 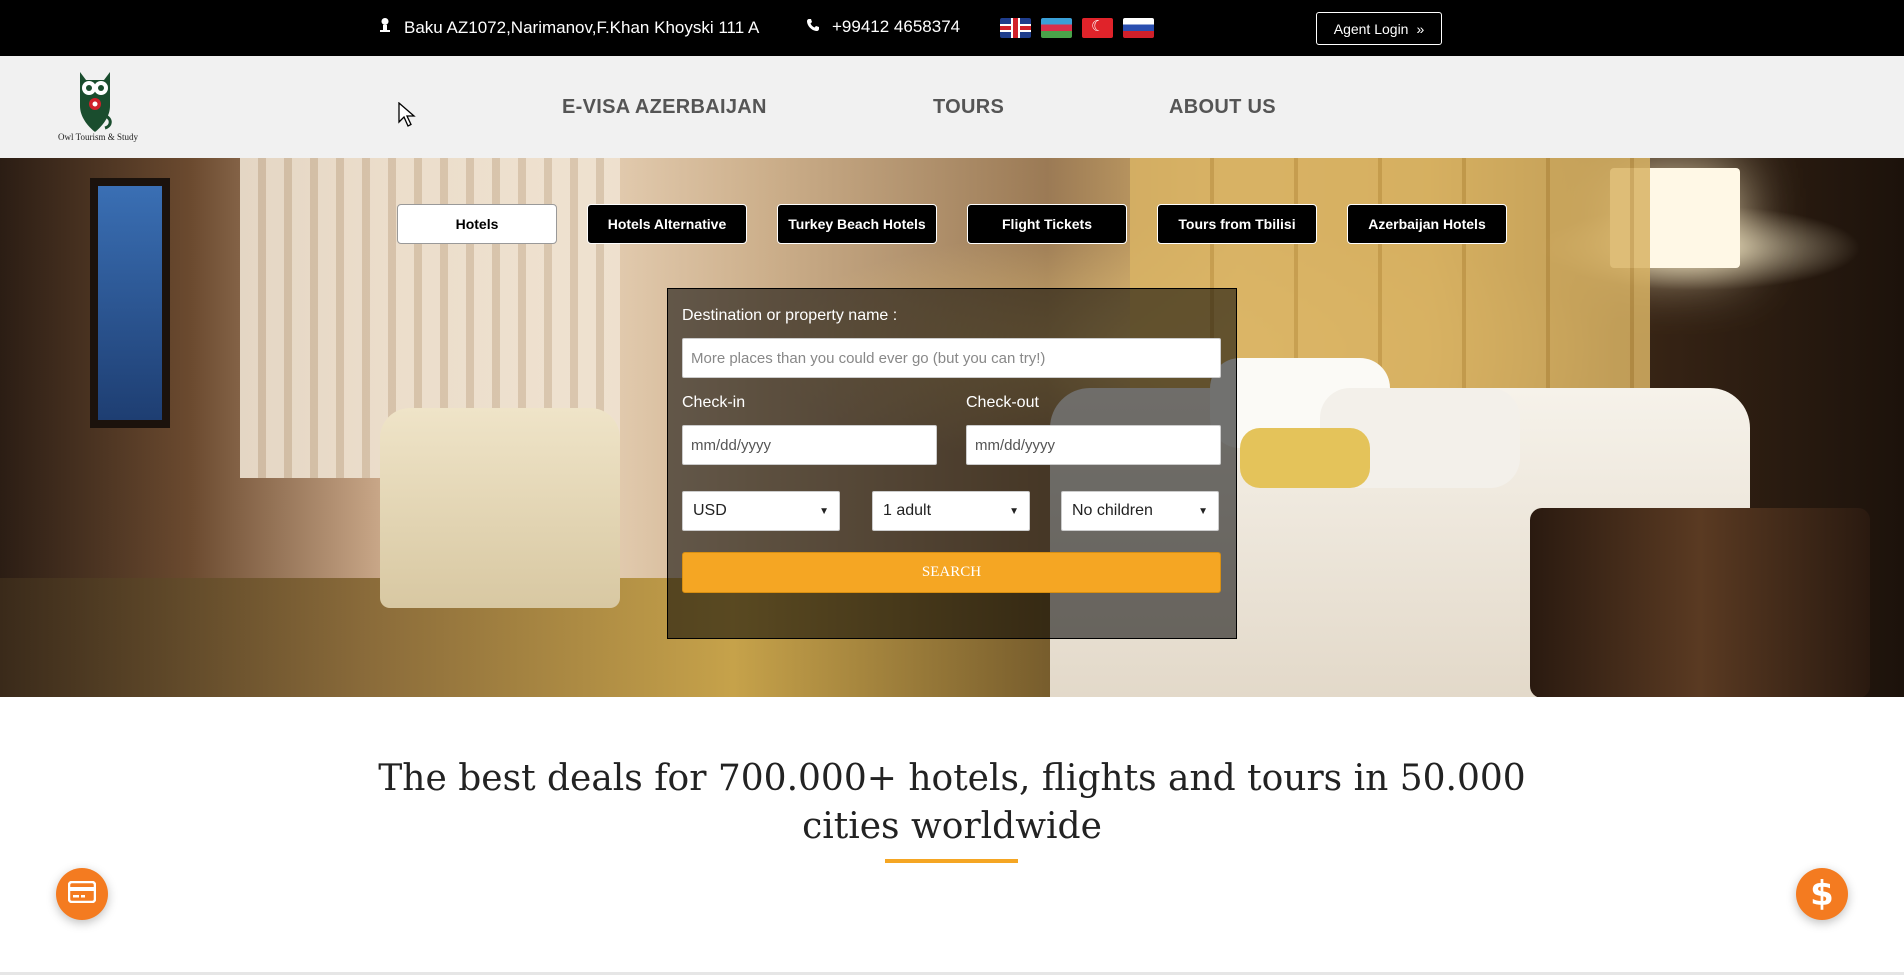 What do you see at coordinates (1112, 510) in the screenshot?
I see `children-value: No children` at bounding box center [1112, 510].